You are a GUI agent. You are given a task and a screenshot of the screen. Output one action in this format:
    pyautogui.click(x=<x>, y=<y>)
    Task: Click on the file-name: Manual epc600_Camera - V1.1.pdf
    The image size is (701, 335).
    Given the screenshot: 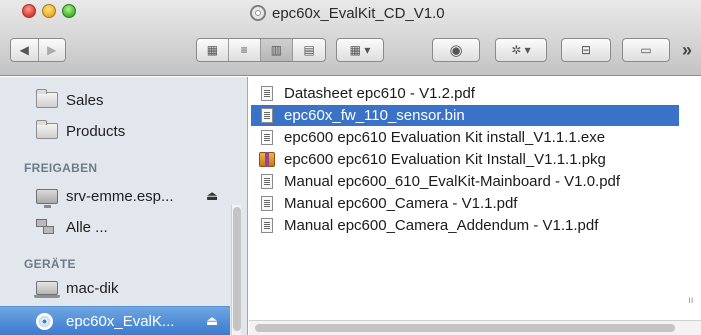 What is the action you would take?
    pyautogui.click(x=401, y=203)
    